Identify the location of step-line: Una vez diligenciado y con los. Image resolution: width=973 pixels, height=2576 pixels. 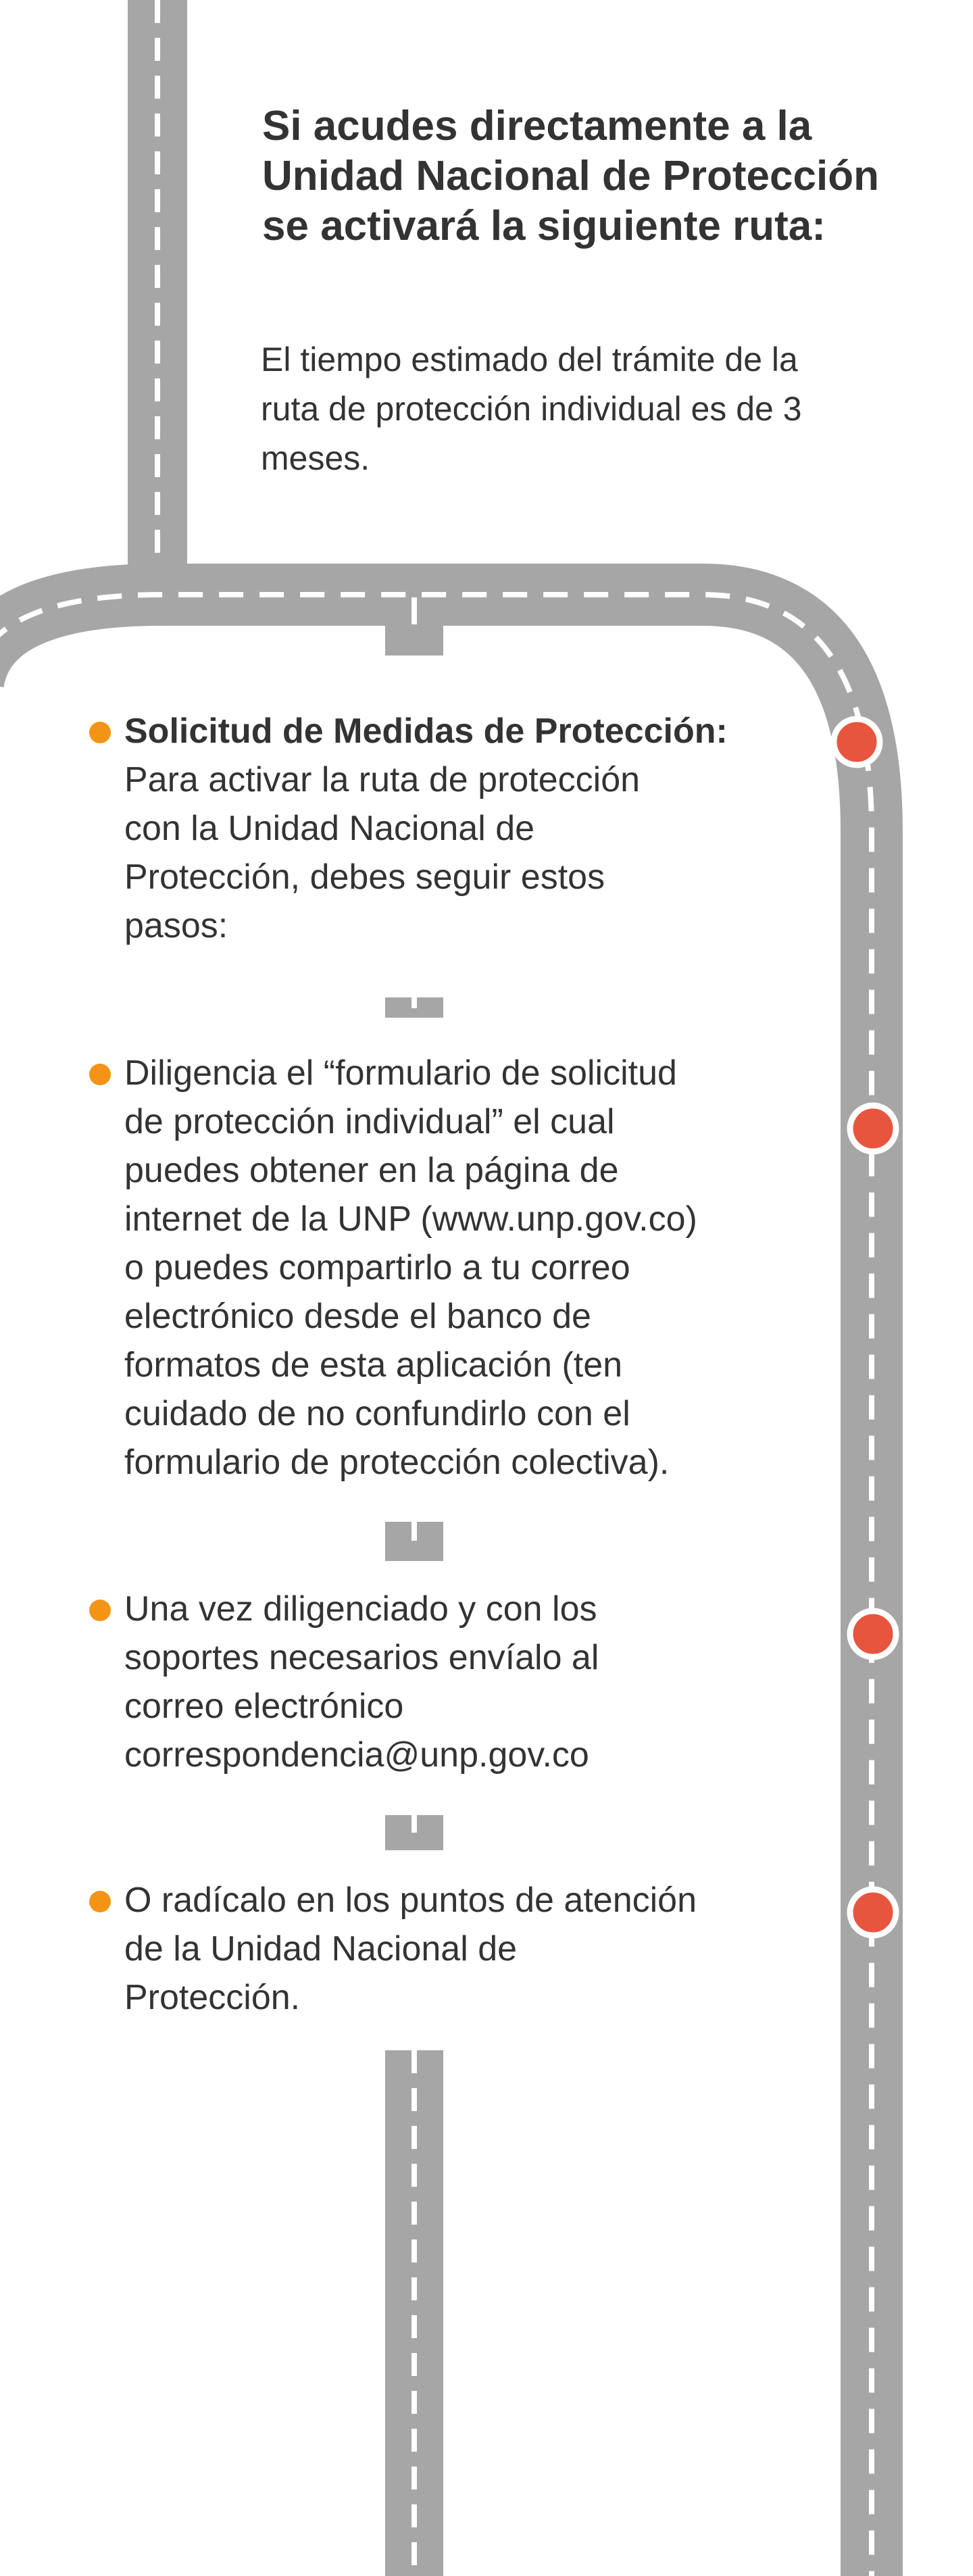
(360, 1609).